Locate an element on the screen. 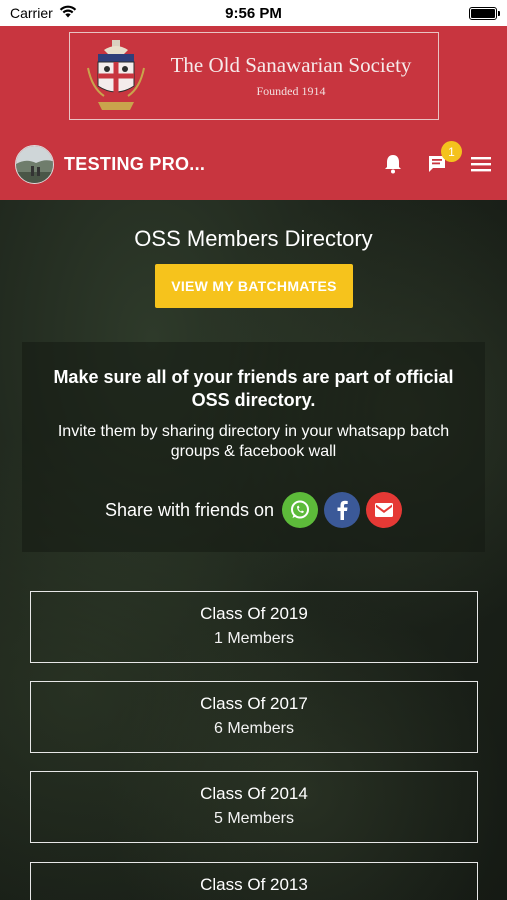 Image resolution: width=507 pixels, height=900 pixels. class-member-count: 6 Members is located at coordinates (254, 728).